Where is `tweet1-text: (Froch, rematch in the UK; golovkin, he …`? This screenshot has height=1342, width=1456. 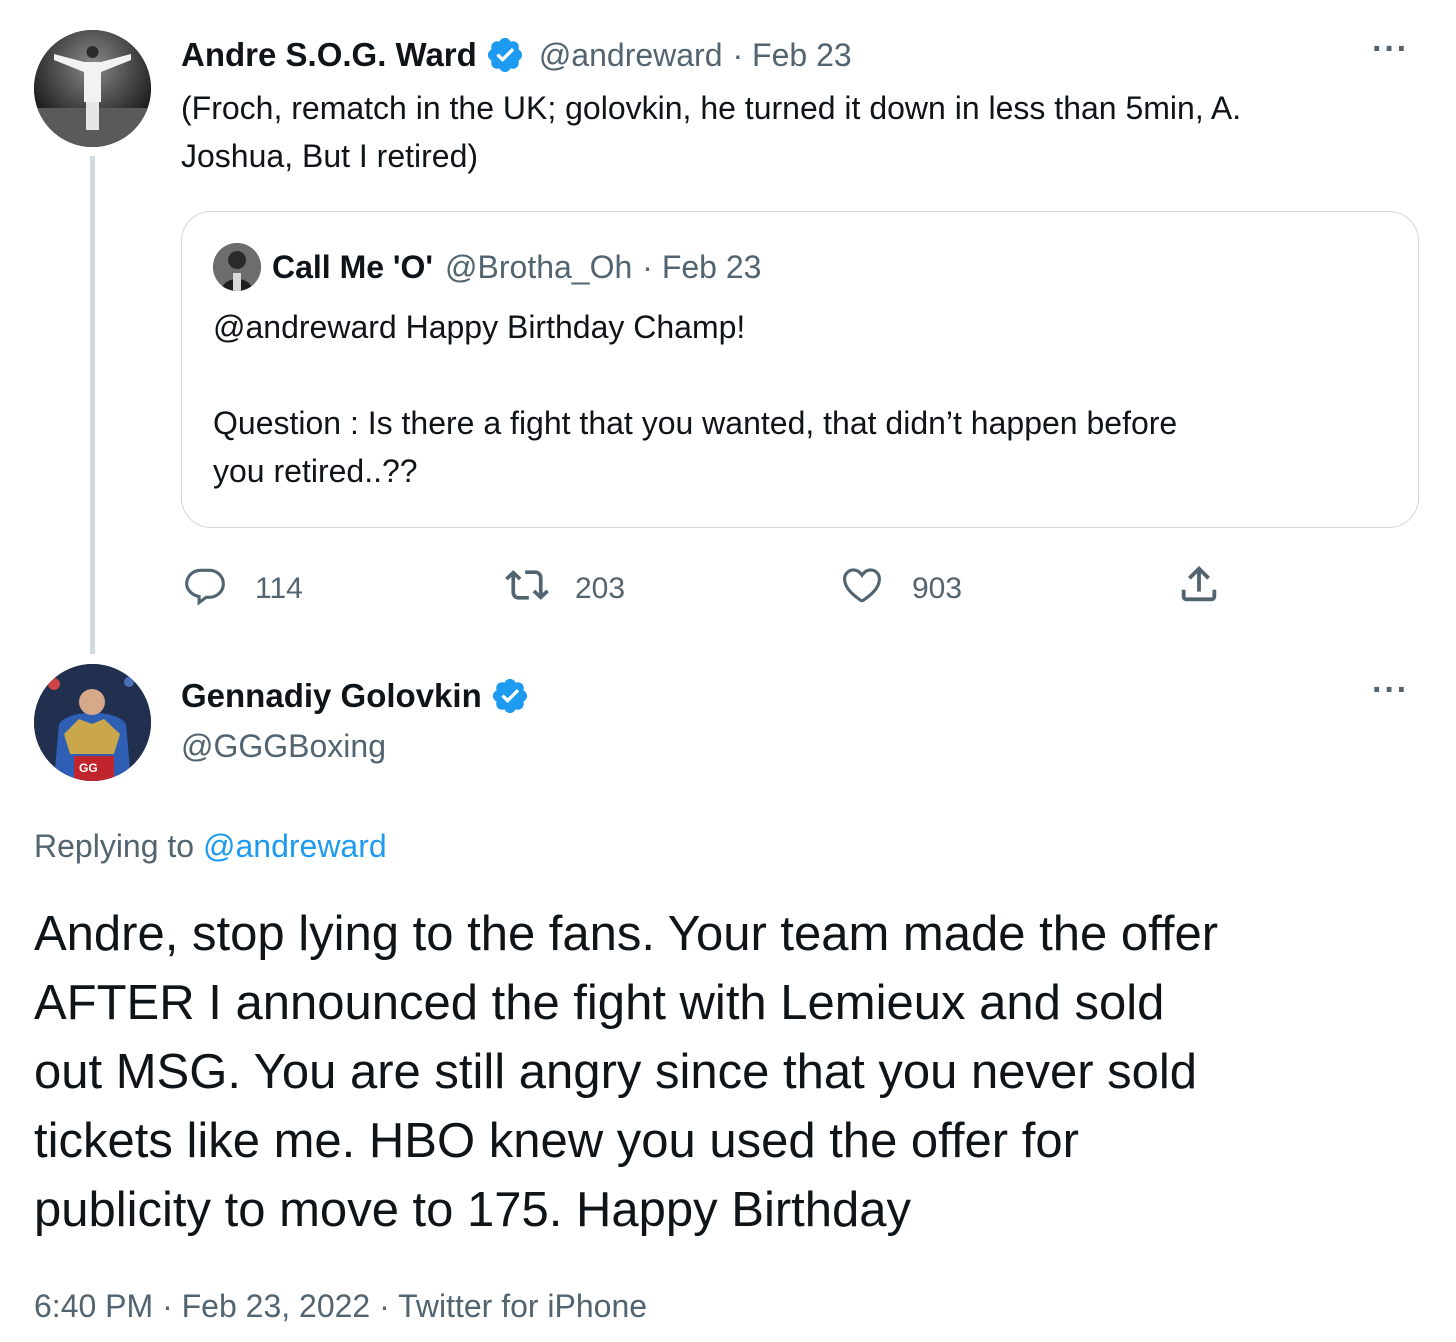 tweet1-text: (Froch, rematch in the UK; golovkin, he … is located at coordinates (806, 132).